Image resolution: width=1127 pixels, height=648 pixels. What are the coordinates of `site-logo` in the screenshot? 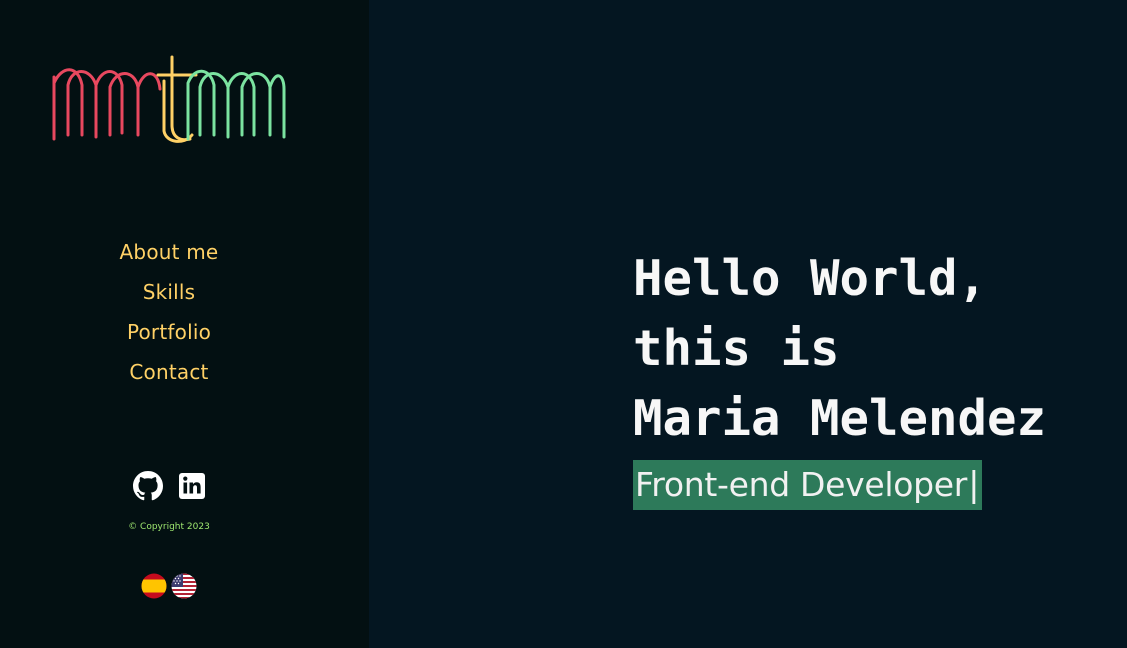 It's located at (170, 101).